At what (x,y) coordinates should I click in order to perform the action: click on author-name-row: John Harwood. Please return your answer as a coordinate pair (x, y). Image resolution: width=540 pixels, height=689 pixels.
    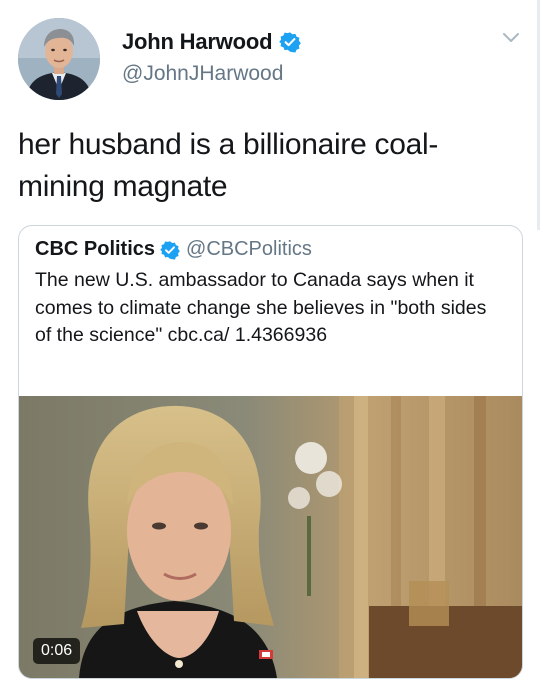
    Looking at the image, I should click on (212, 42).